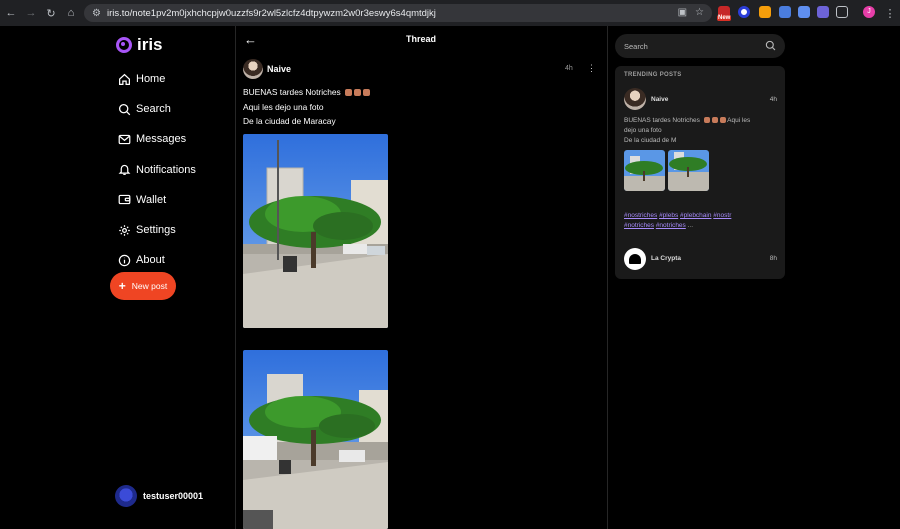  What do you see at coordinates (668, 215) in the screenshot?
I see `hashtag-link: #plebs` at bounding box center [668, 215].